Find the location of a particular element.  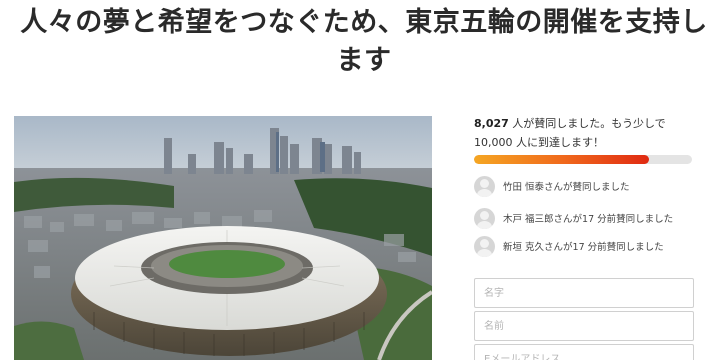

signature-progress-bar is located at coordinates (583, 159).